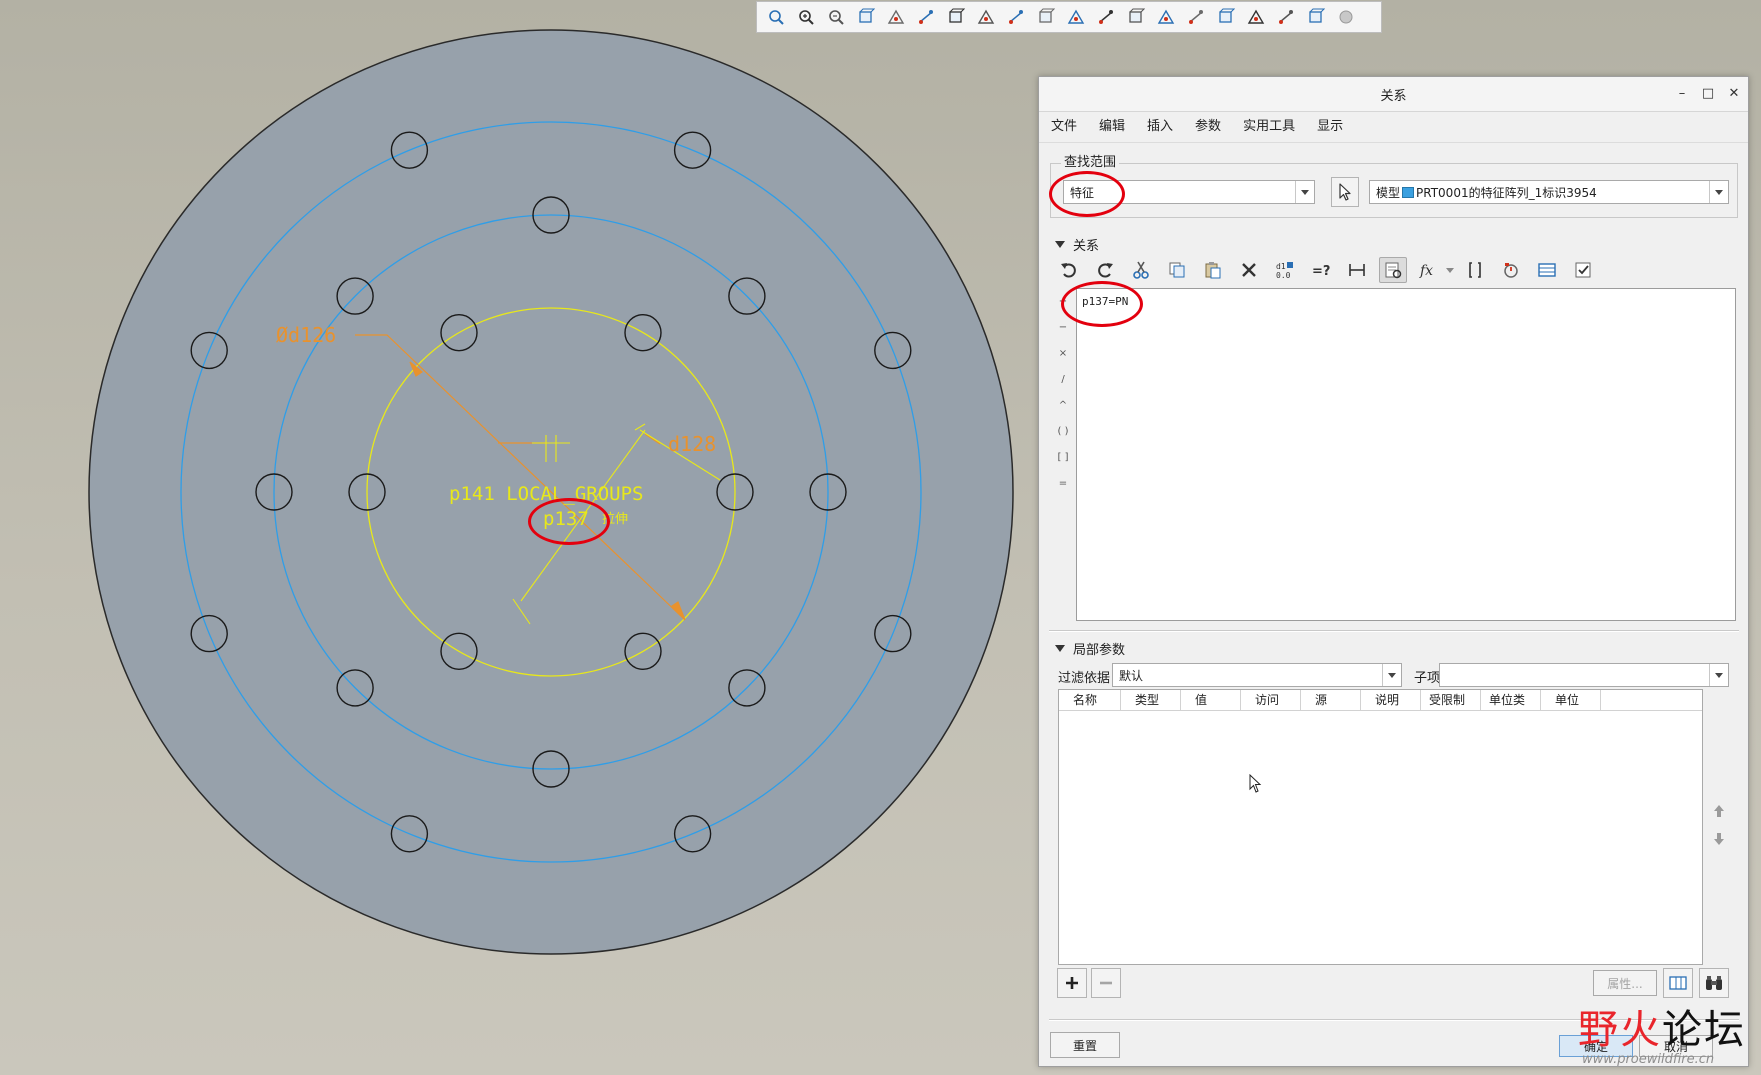 The width and height of the screenshot is (1761, 1075). I want to click on paste-icon, so click(1213, 270).